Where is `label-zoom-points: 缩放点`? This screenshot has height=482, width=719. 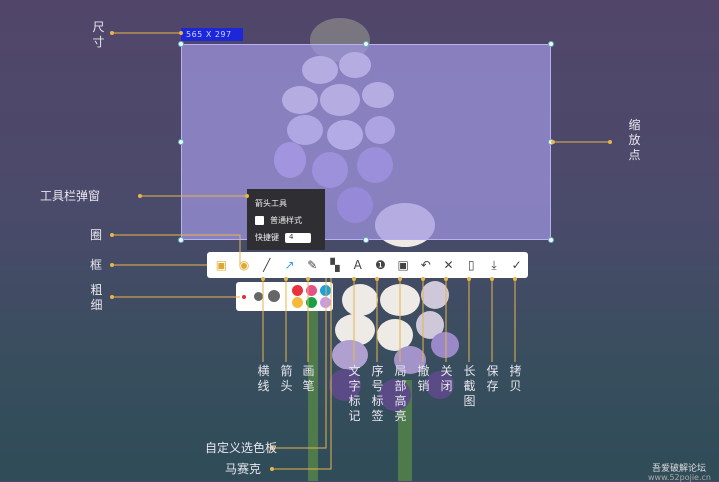
label-zoom-points: 缩放点 is located at coordinates (634, 140).